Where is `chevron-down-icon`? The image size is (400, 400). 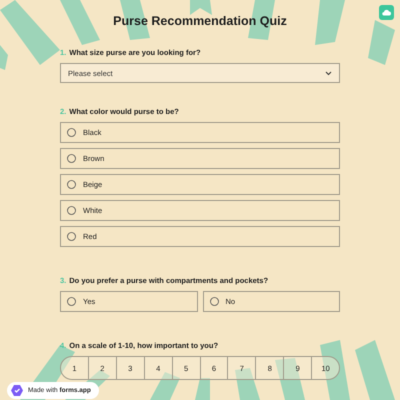
chevron-down-icon is located at coordinates (328, 73).